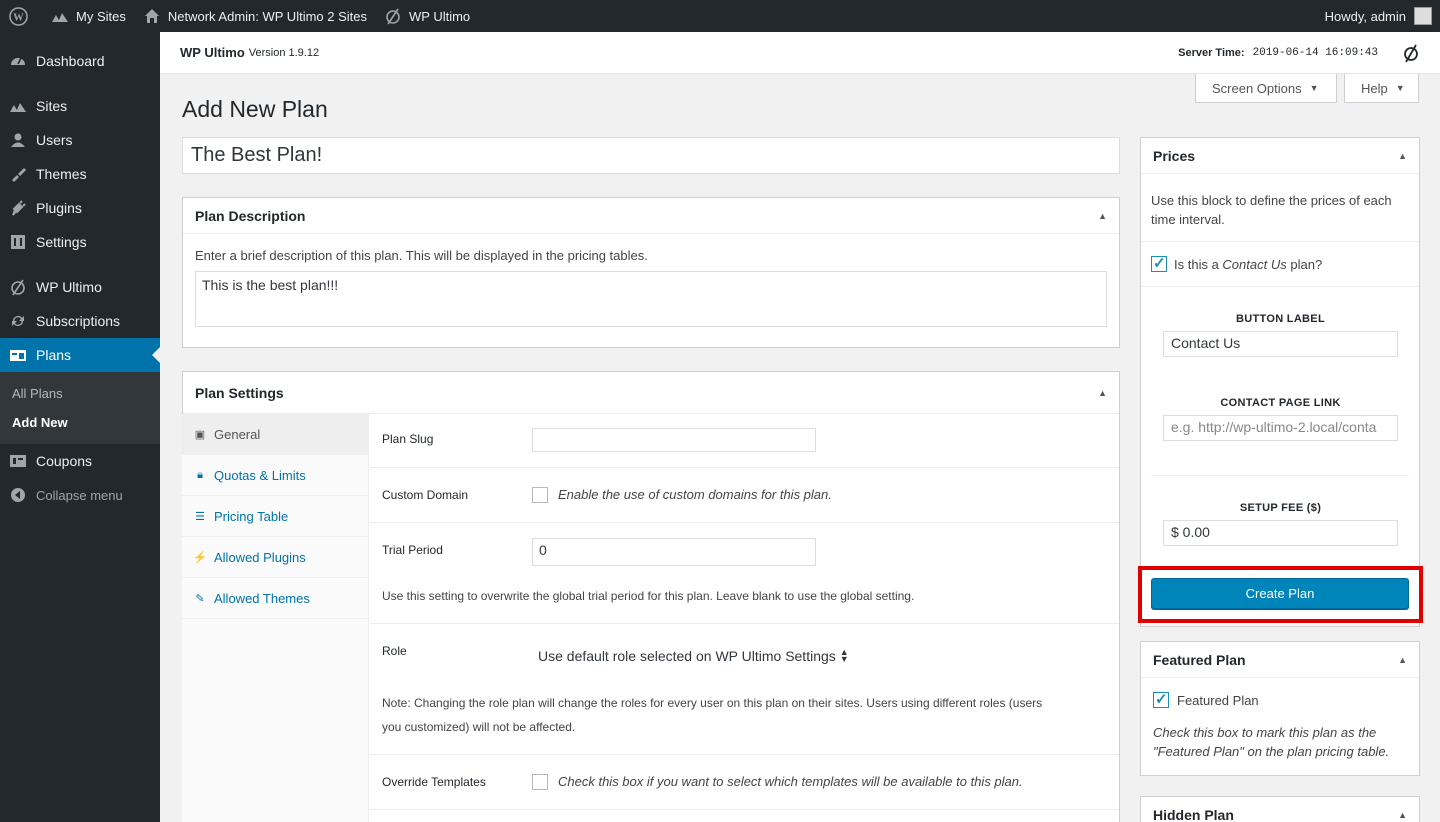 The image size is (1440, 822). I want to click on svg-text: W, so click(18, 17).